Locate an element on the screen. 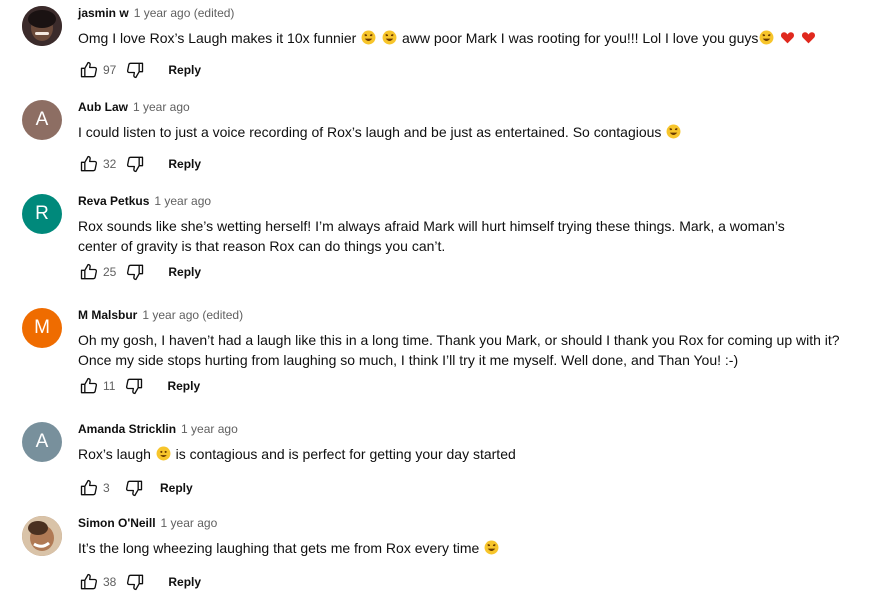  like-count: 38 is located at coordinates (110, 582).